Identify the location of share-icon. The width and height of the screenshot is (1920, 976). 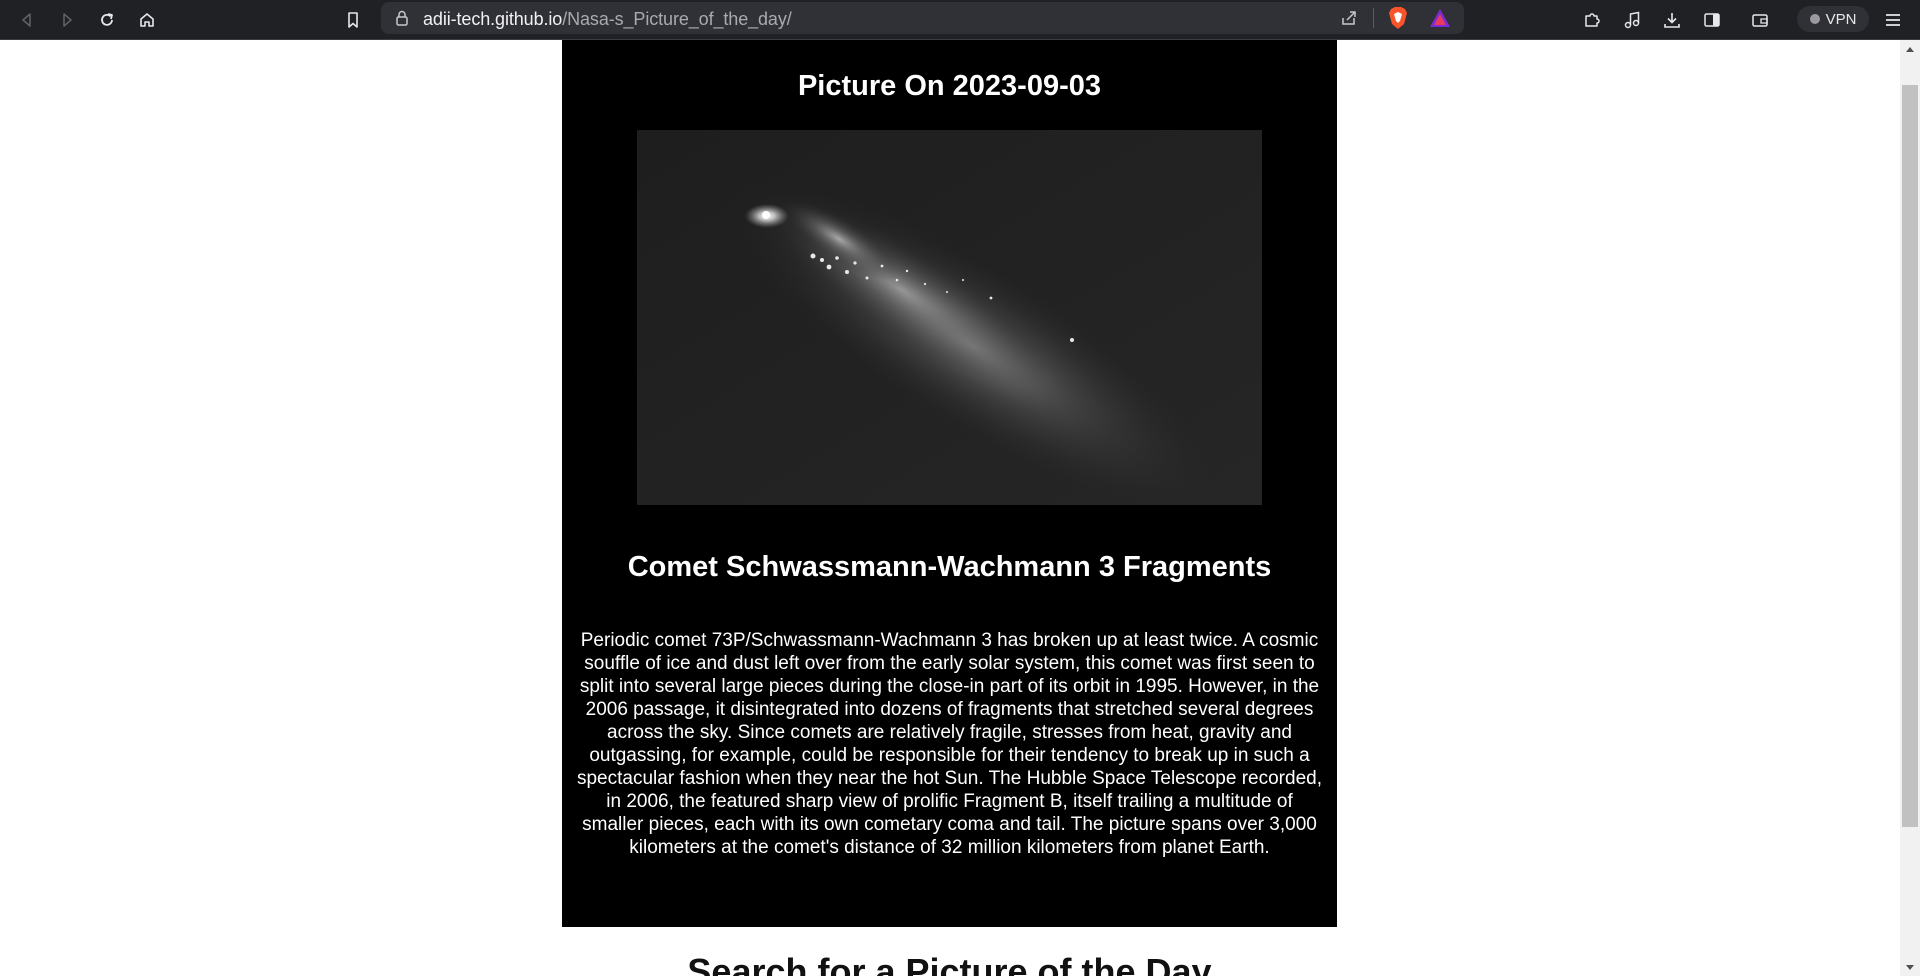
(1349, 20).